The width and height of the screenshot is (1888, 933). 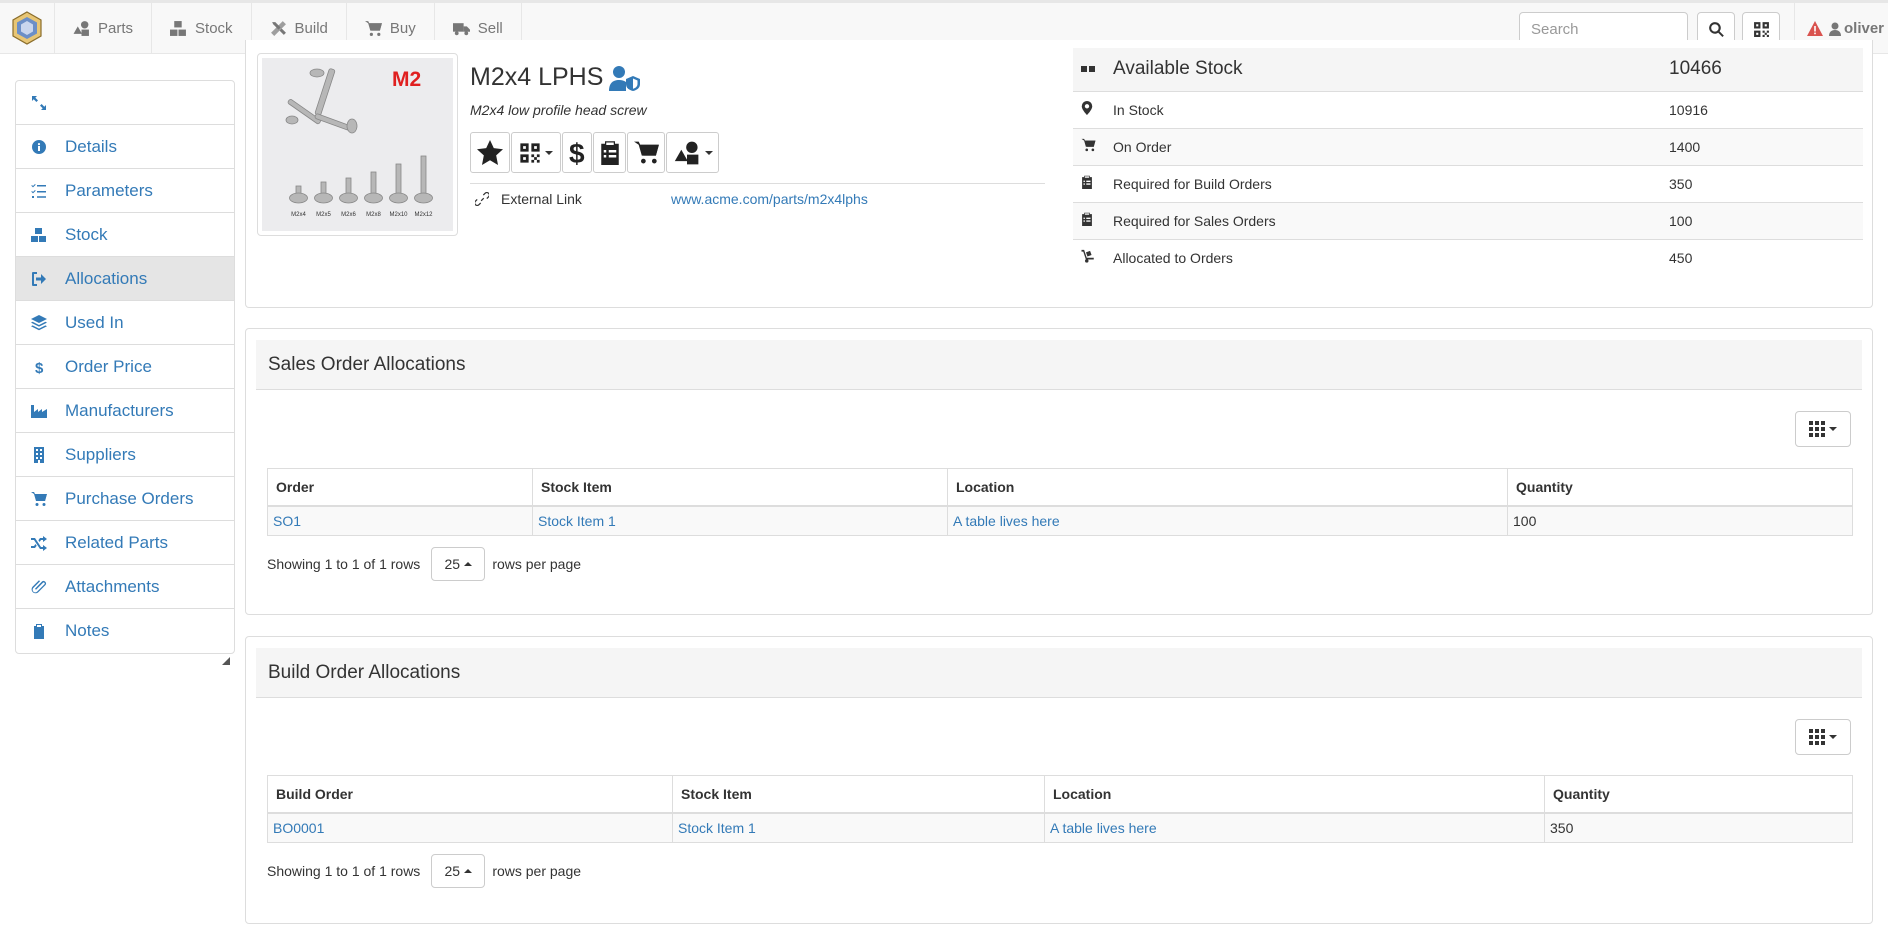 I want to click on stock-row-label: In Stock, so click(x=1391, y=109).